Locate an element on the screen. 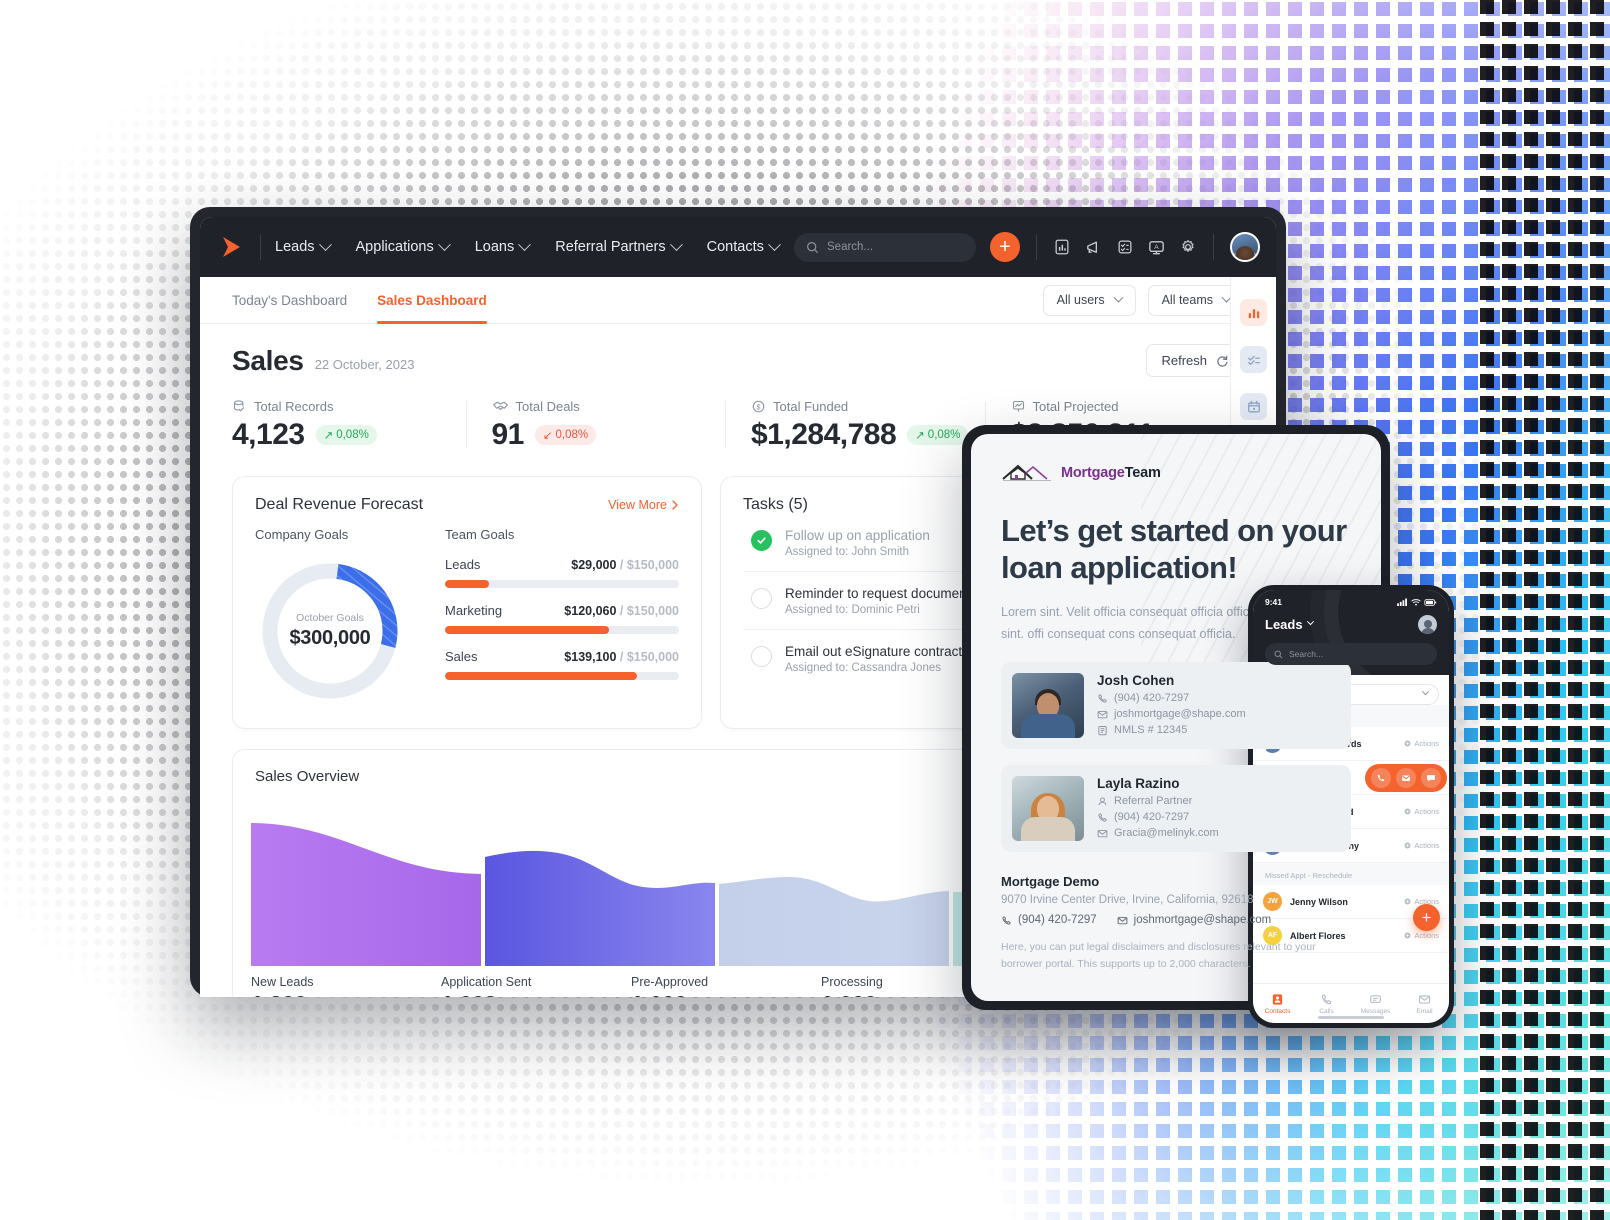 This screenshot has width=1610, height=1220. team-goals-label: Team Goals is located at coordinates (480, 534).